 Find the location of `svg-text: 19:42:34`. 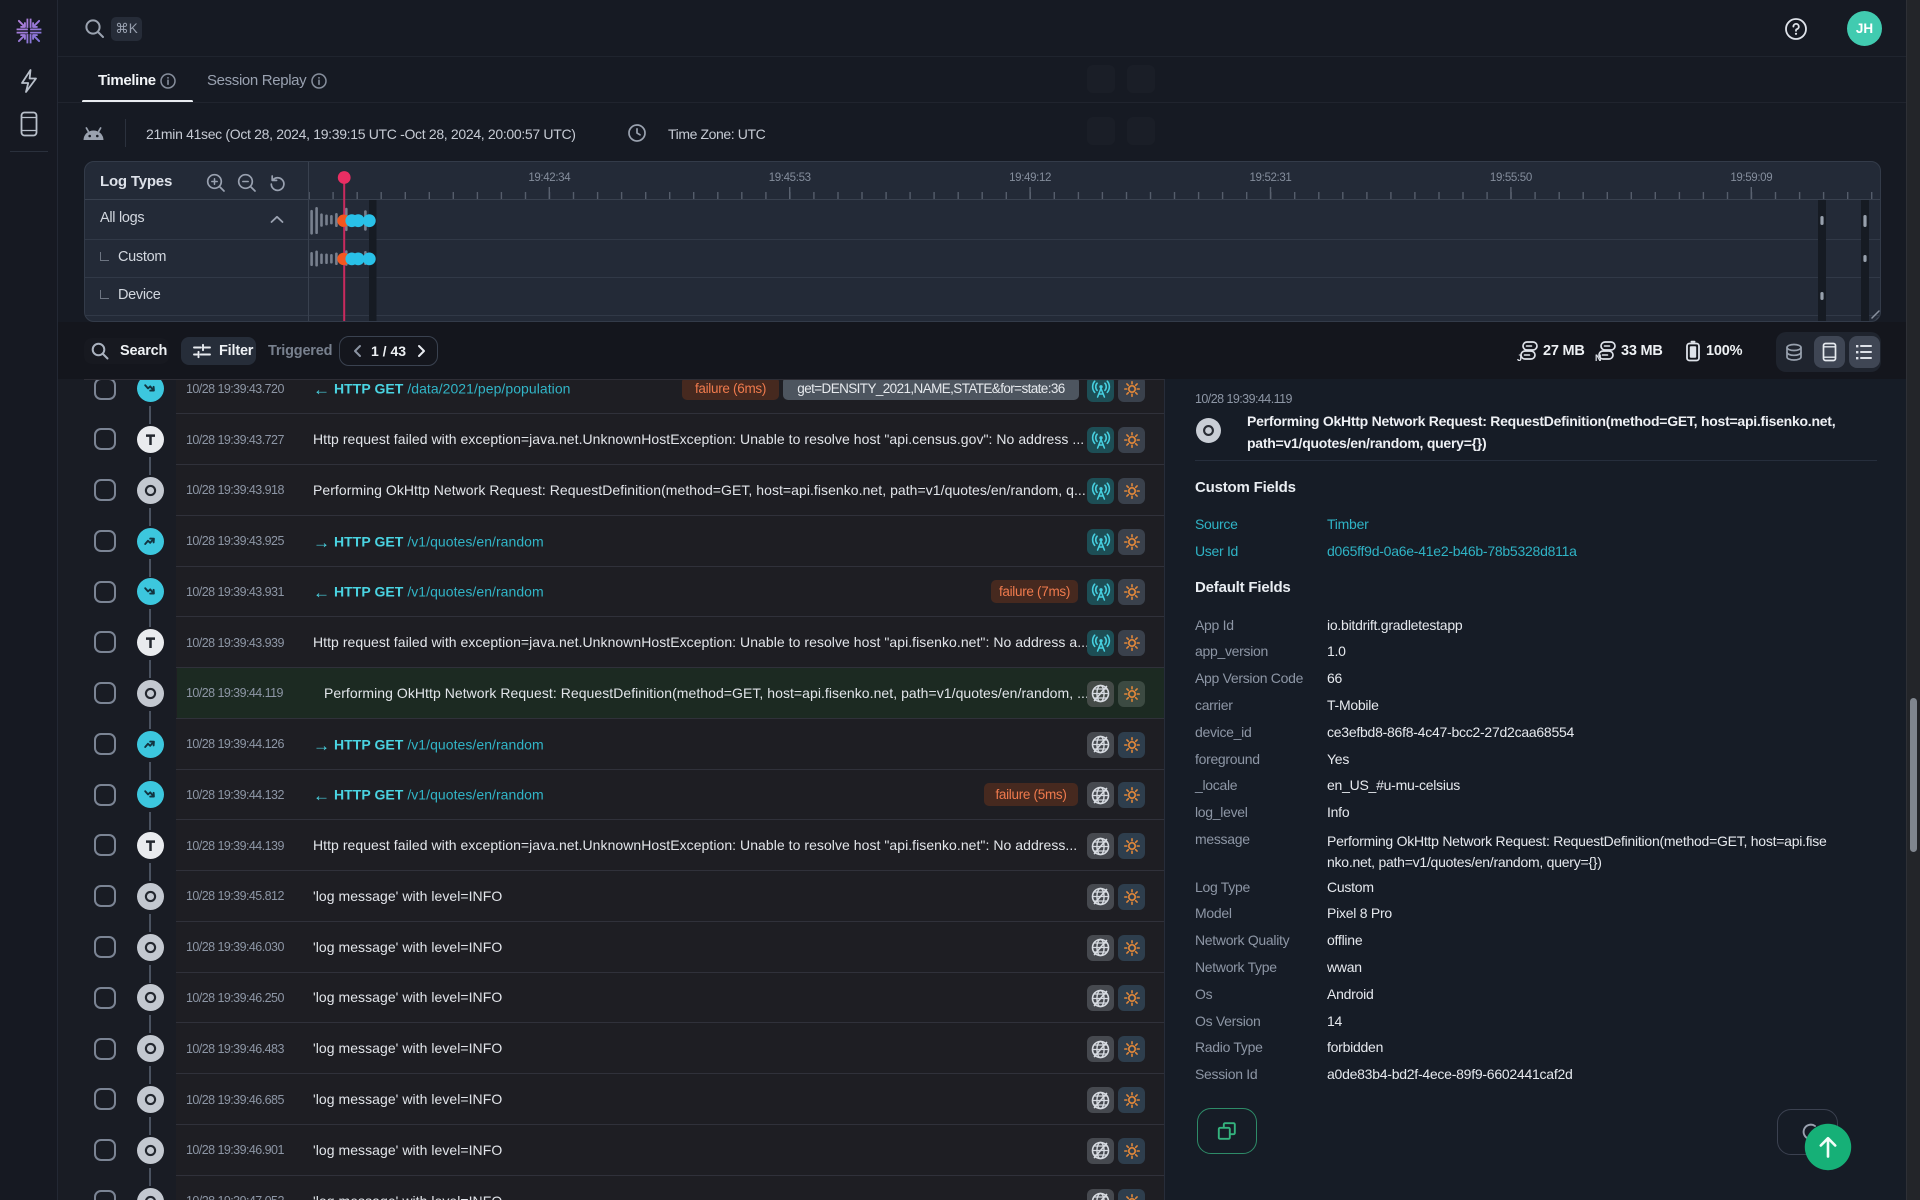

svg-text: 19:42:34 is located at coordinates (549, 178).